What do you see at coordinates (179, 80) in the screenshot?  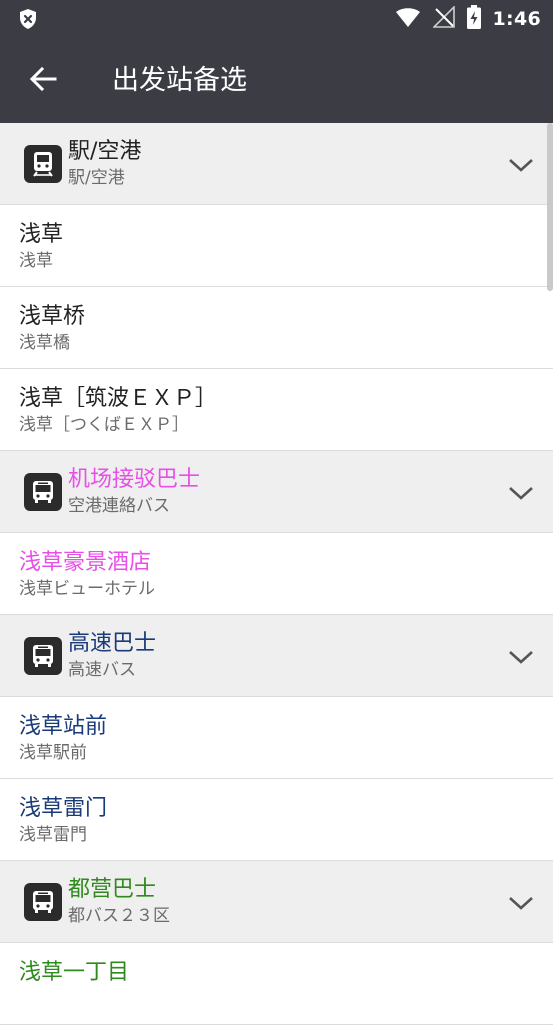 I see `page-title: 出发站备选` at bounding box center [179, 80].